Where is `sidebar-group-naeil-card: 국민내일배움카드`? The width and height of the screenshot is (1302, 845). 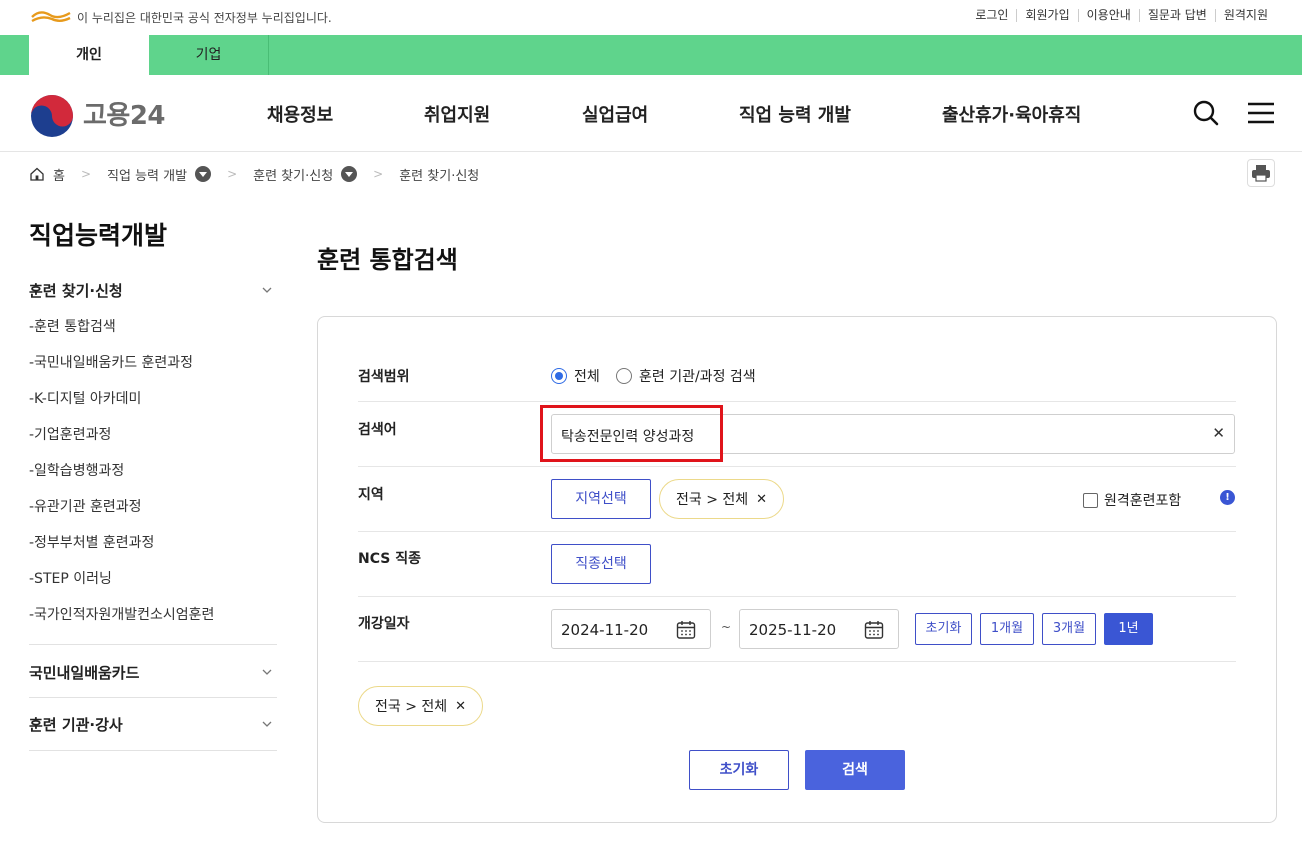 sidebar-group-naeil-card: 국민내일배움카드 is located at coordinates (153, 672).